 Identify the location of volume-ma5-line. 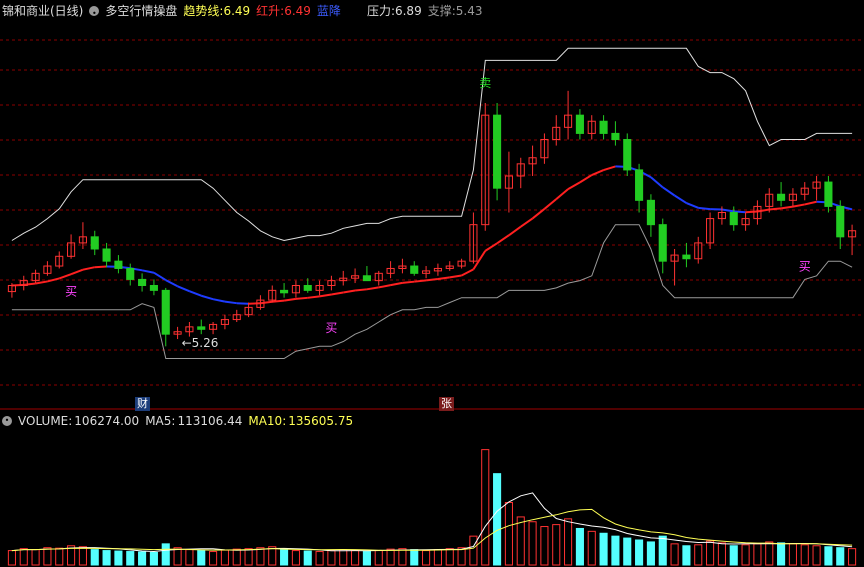
(432, 522).